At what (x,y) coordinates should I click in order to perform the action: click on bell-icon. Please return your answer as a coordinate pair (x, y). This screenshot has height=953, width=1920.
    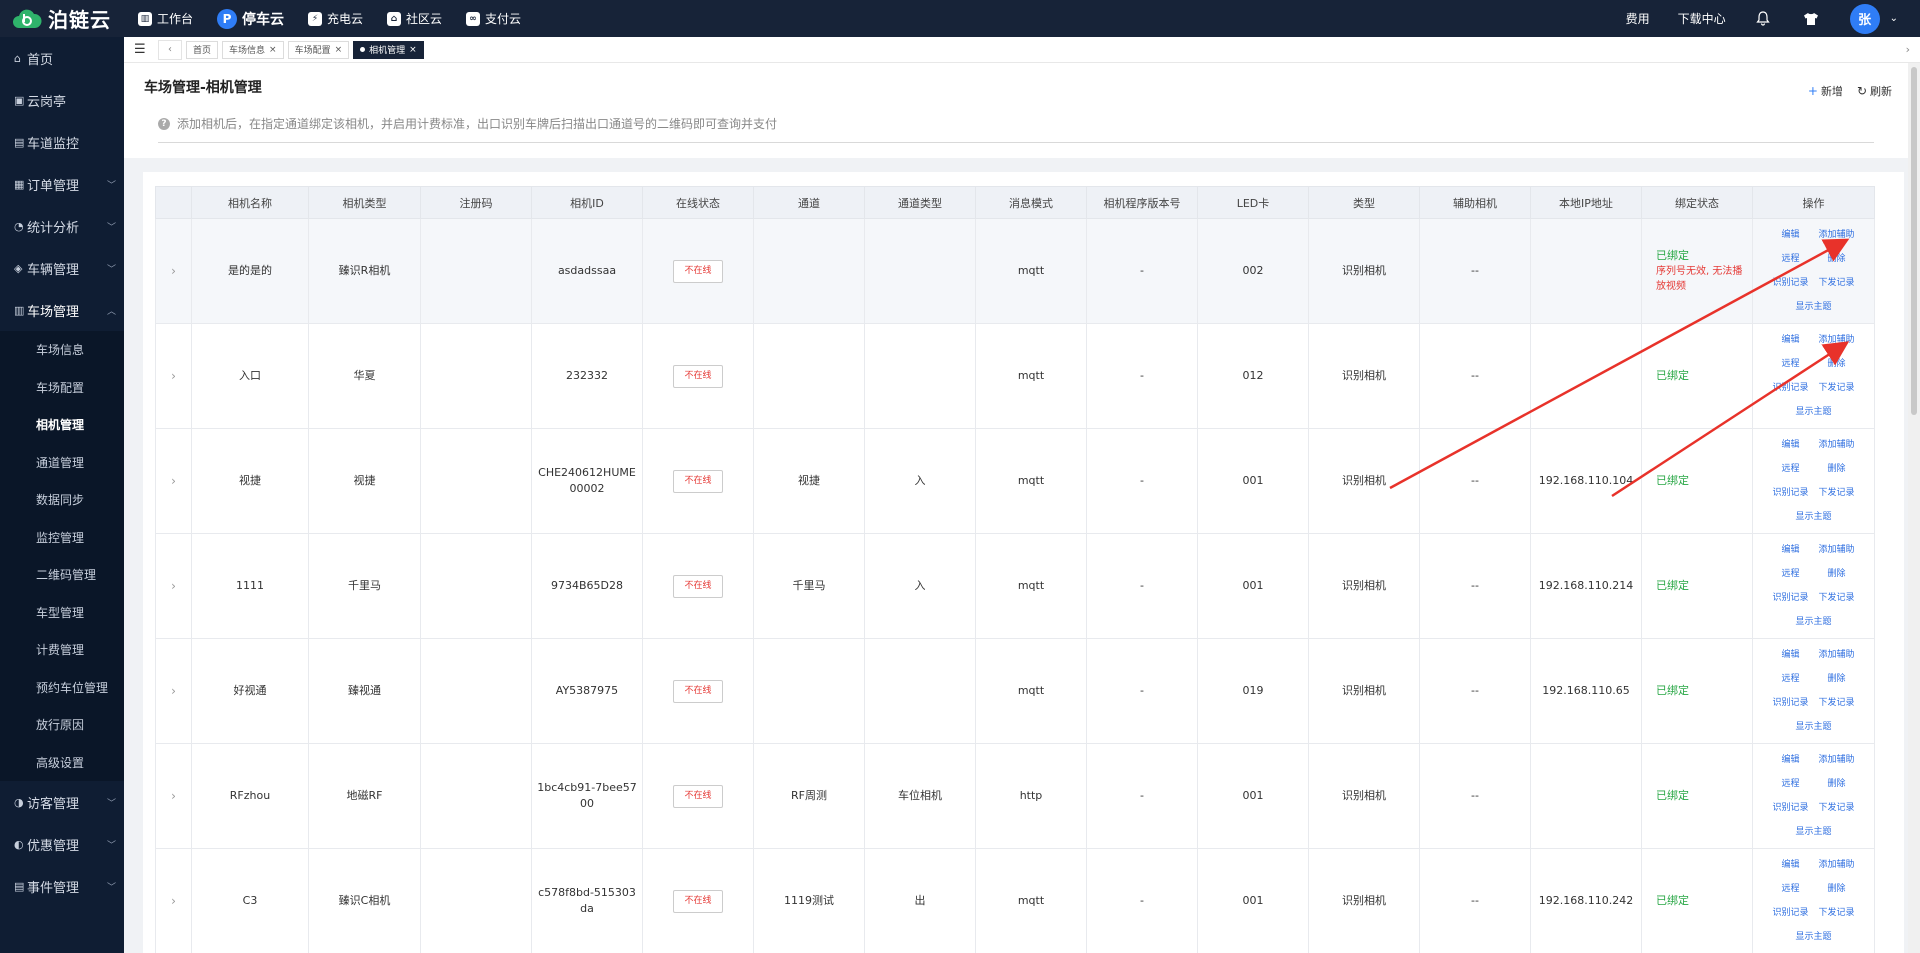
    Looking at the image, I should click on (1763, 19).